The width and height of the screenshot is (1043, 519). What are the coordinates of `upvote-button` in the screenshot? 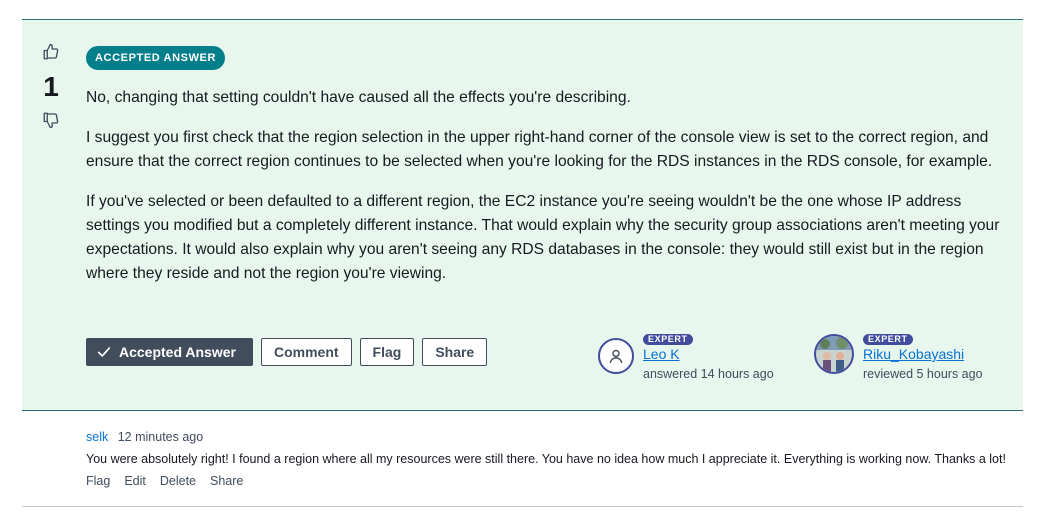 It's located at (51, 52).